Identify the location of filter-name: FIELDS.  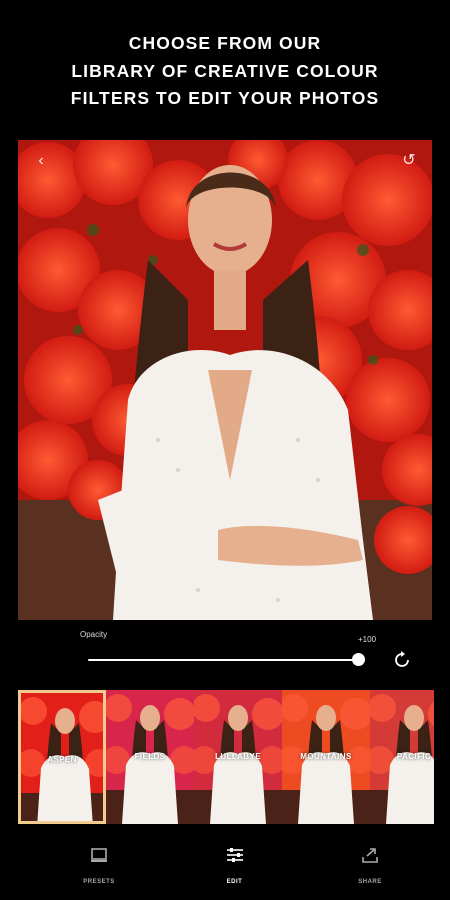
(150, 756).